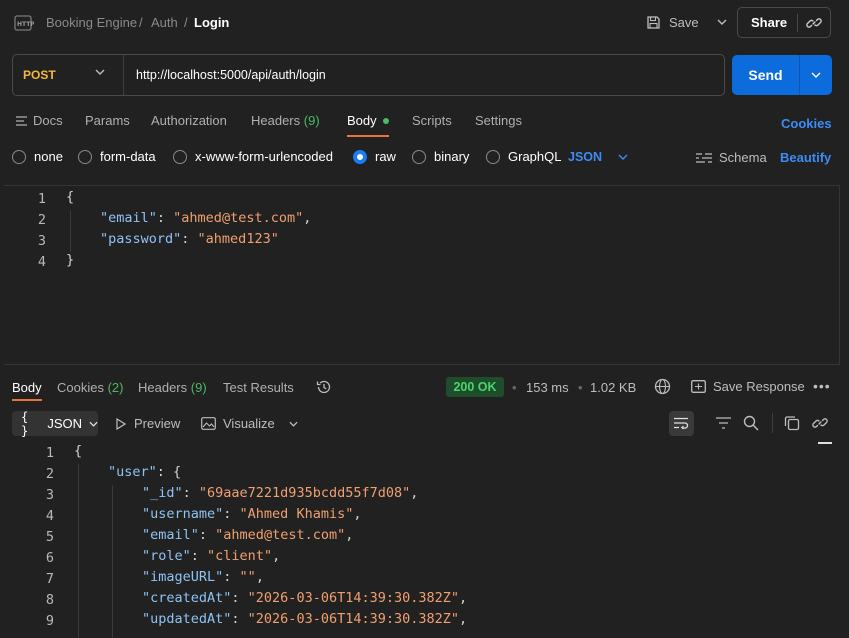  I want to click on visualize-button: Visualize, so click(249, 423).